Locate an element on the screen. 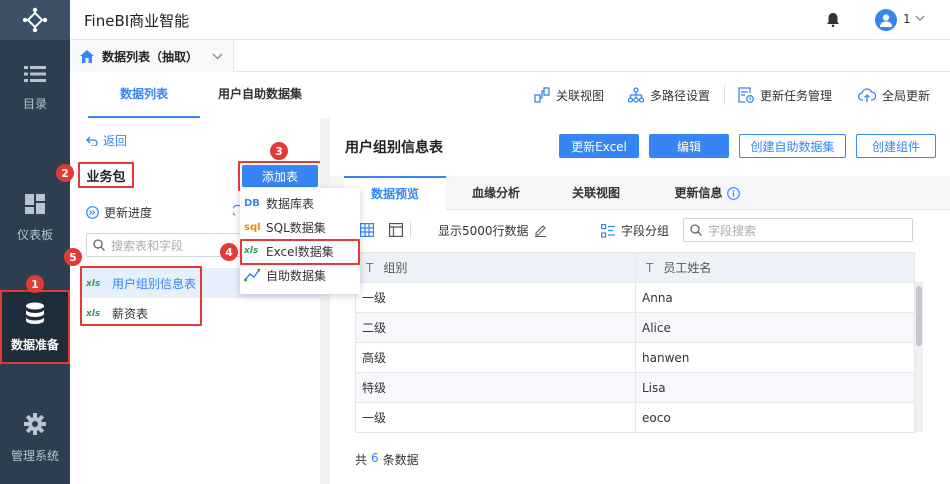 This screenshot has height=484, width=950. table-row: 高级 hanwen is located at coordinates (635, 357).